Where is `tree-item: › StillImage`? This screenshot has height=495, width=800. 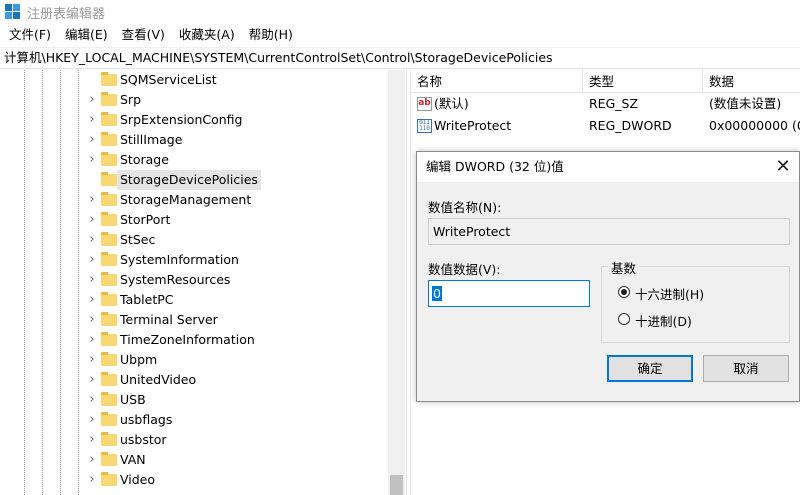 tree-item: › StillImage is located at coordinates (194, 140).